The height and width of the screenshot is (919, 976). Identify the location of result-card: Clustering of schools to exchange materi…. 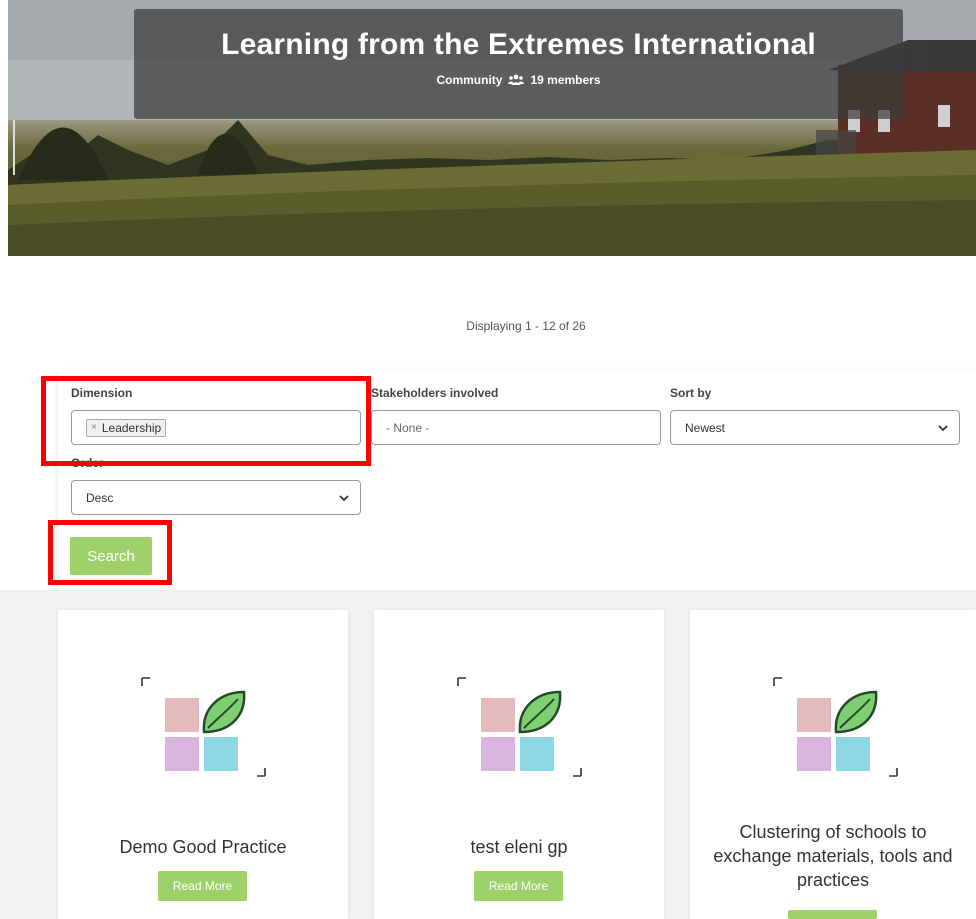
(833, 764).